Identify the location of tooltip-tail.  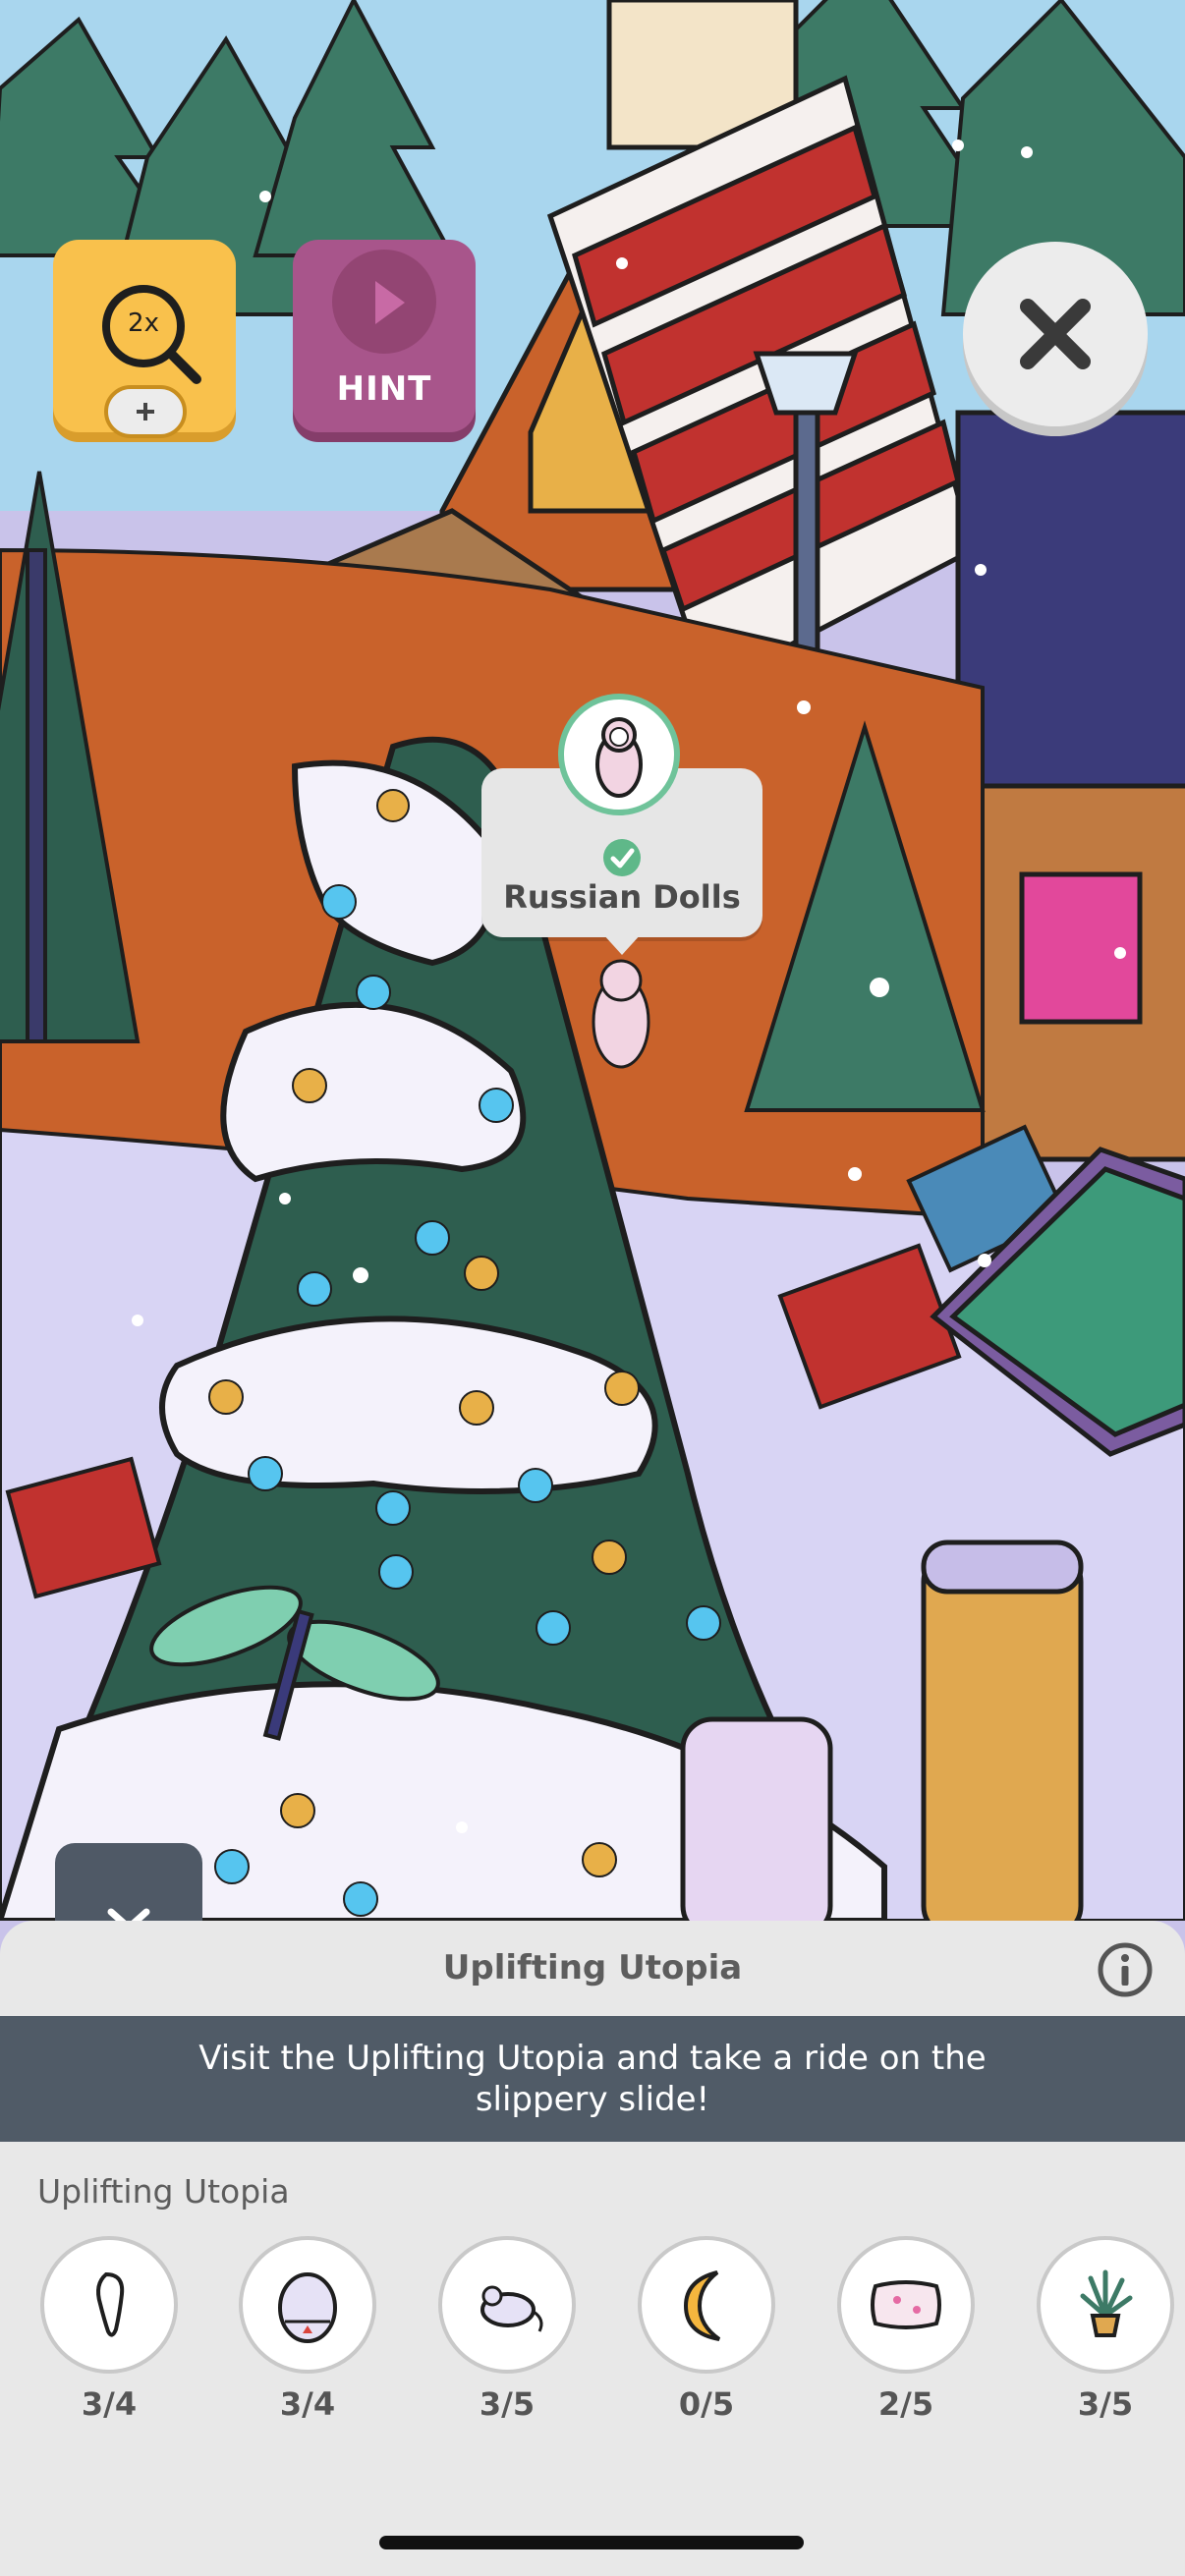
(622, 944).